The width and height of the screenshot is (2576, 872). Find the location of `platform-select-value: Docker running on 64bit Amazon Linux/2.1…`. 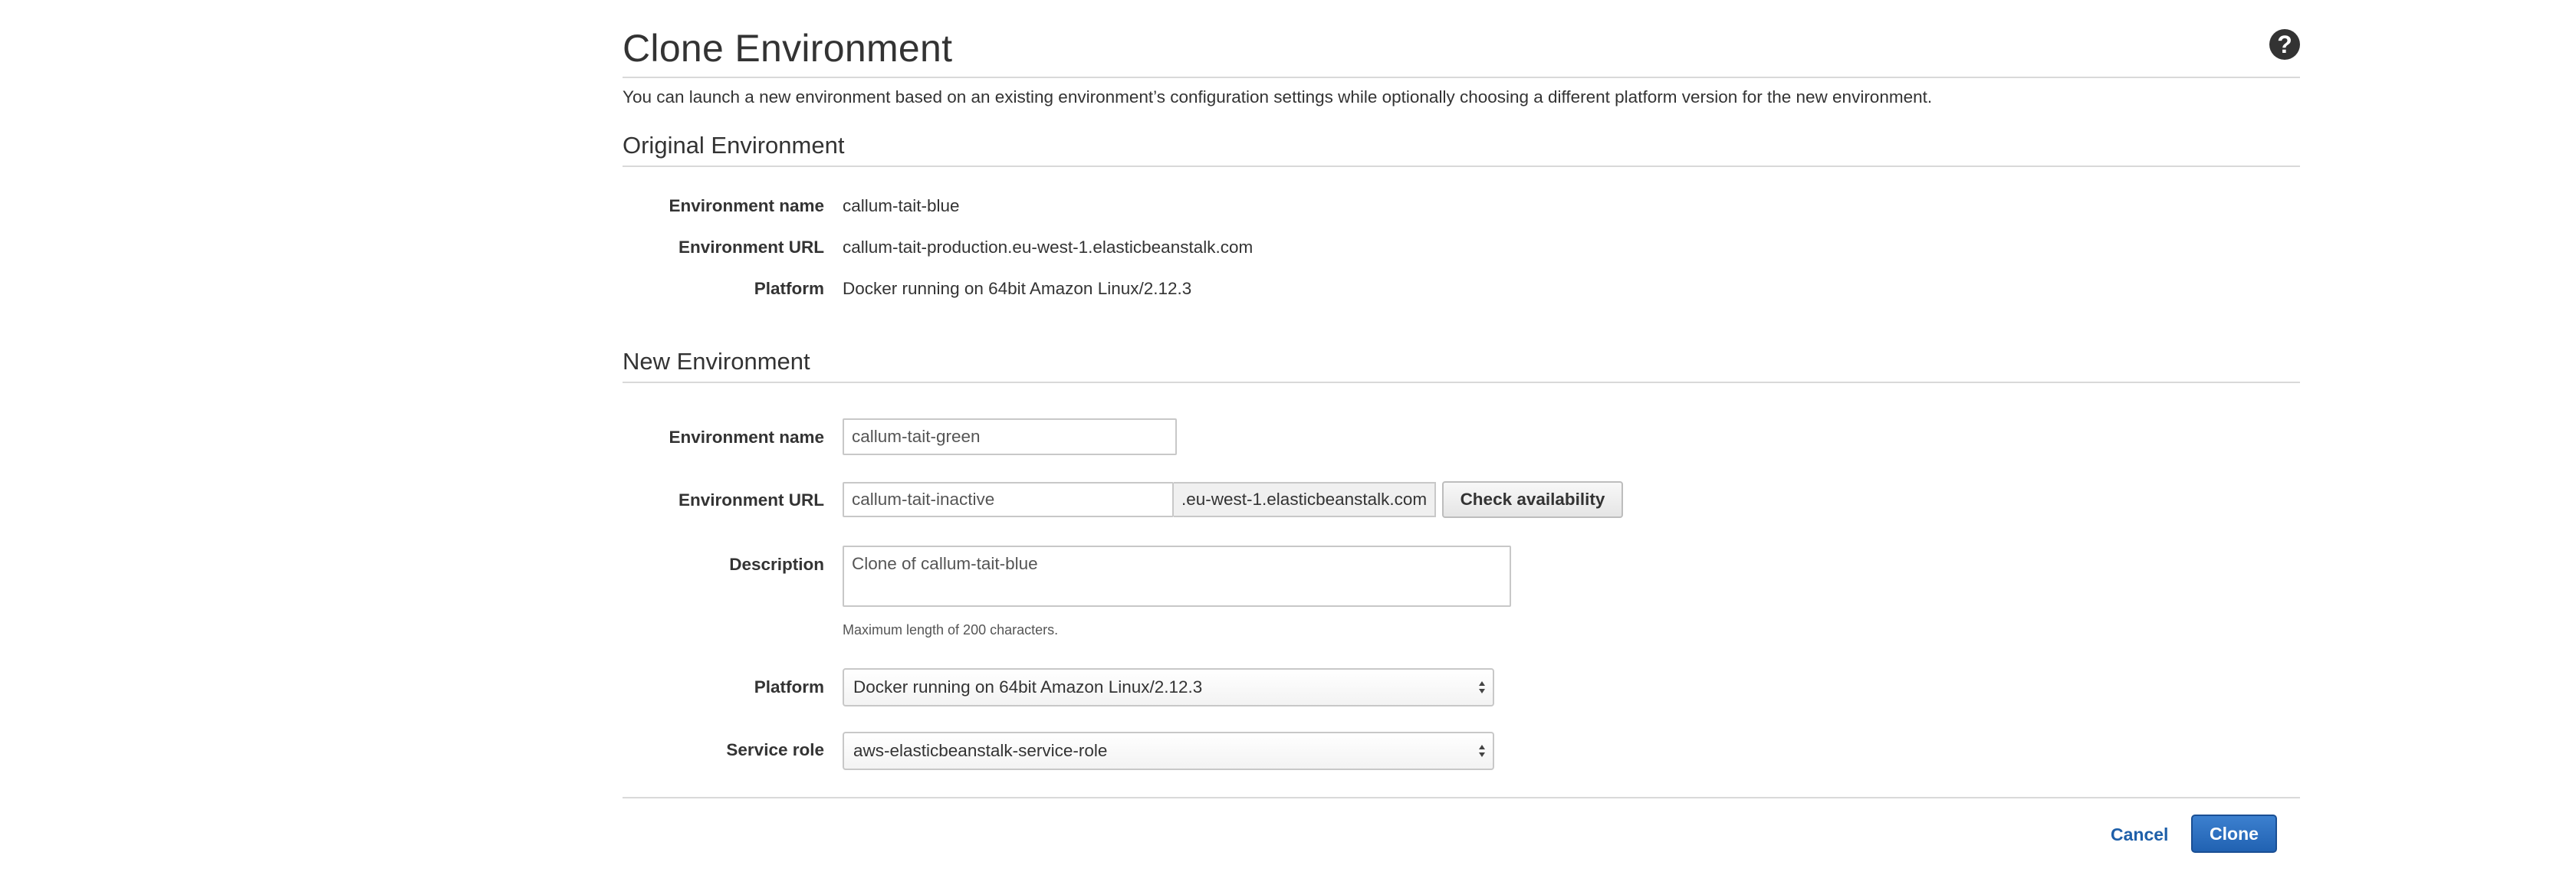

platform-select-value: Docker running on 64bit Amazon Linux/2.1… is located at coordinates (1028, 687).